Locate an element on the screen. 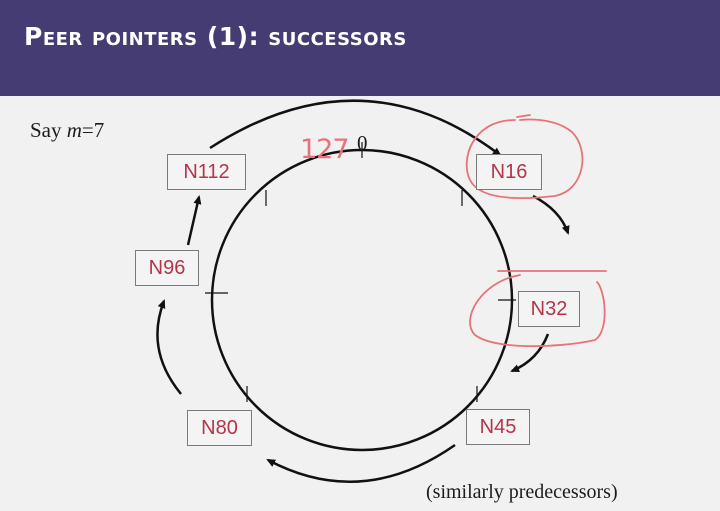 The image size is (720, 511). zero-position-label: 0 is located at coordinates (362, 143).